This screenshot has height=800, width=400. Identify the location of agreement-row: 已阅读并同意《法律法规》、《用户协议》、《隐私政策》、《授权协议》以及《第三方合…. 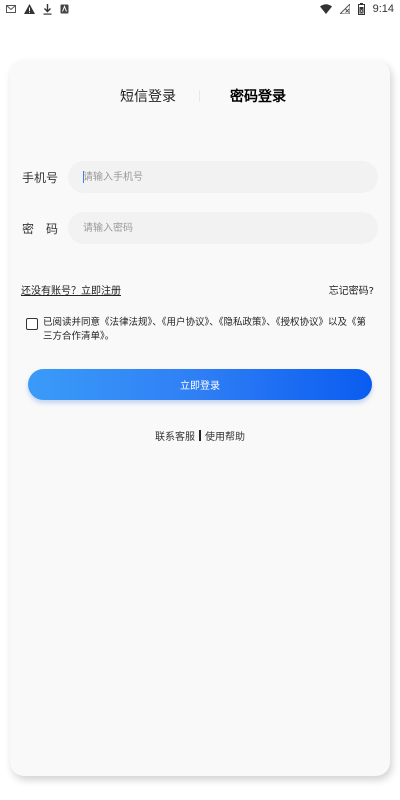
(200, 332).